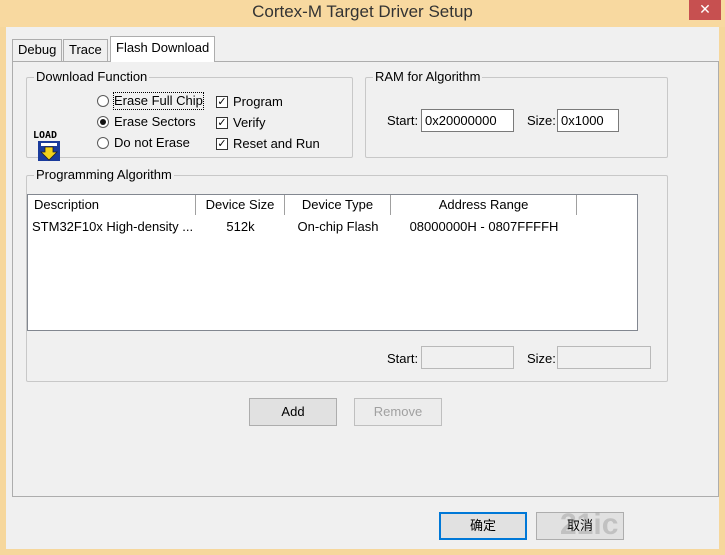  What do you see at coordinates (46, 145) in the screenshot?
I see `load-icon: LOAD` at bounding box center [46, 145].